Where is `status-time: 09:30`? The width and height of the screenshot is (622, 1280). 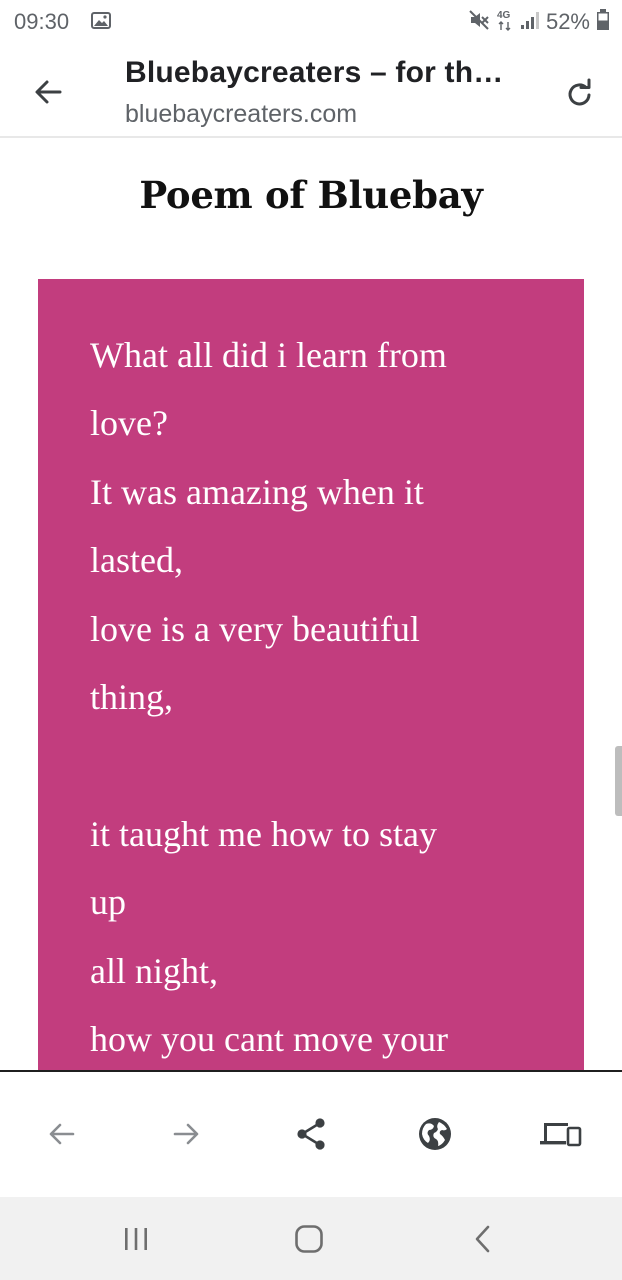
status-time: 09:30 is located at coordinates (42, 21).